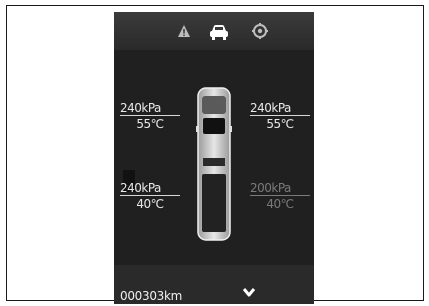  I want to click on settings-icon, so click(260, 31).